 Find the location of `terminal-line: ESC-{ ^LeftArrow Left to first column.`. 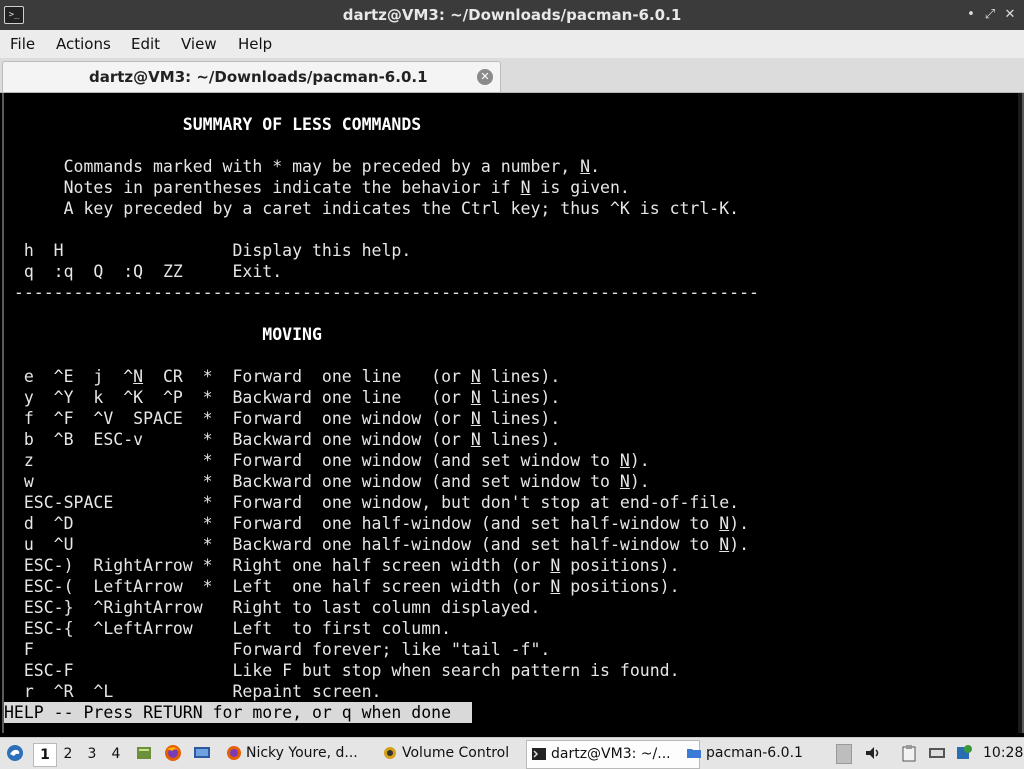

terminal-line: ESC-{ ^LeftArrow Left to first column. is located at coordinates (228, 628).